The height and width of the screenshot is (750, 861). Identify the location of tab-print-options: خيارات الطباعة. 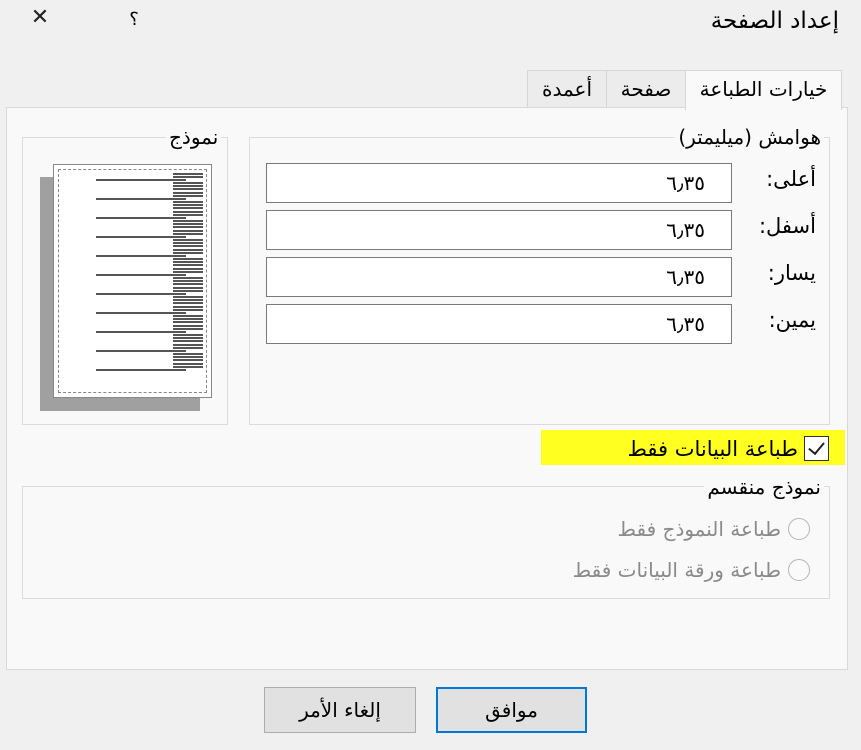
(763, 90).